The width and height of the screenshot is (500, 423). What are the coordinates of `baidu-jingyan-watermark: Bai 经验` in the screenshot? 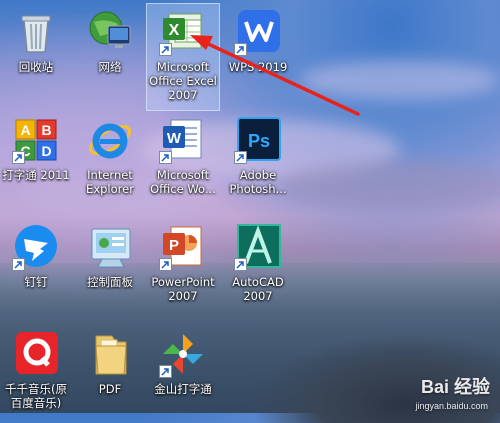 It's located at (455, 387).